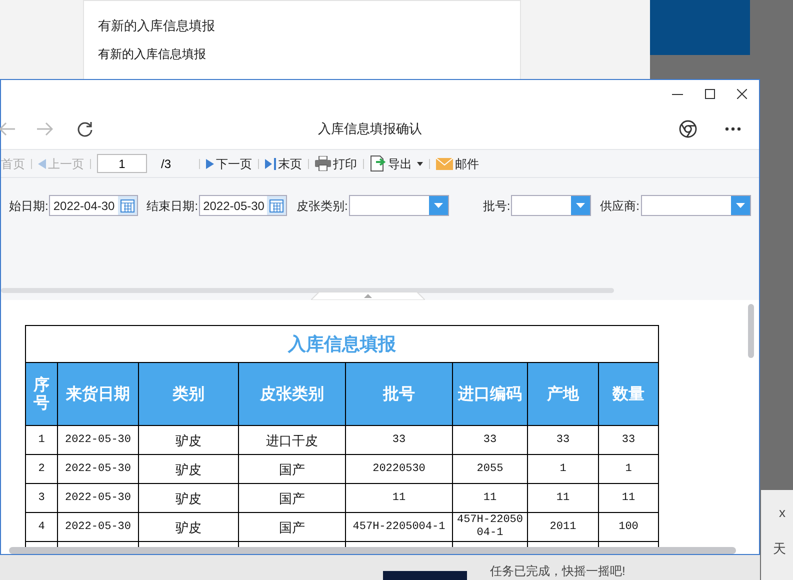  I want to click on table-cell: 3, so click(42, 498).